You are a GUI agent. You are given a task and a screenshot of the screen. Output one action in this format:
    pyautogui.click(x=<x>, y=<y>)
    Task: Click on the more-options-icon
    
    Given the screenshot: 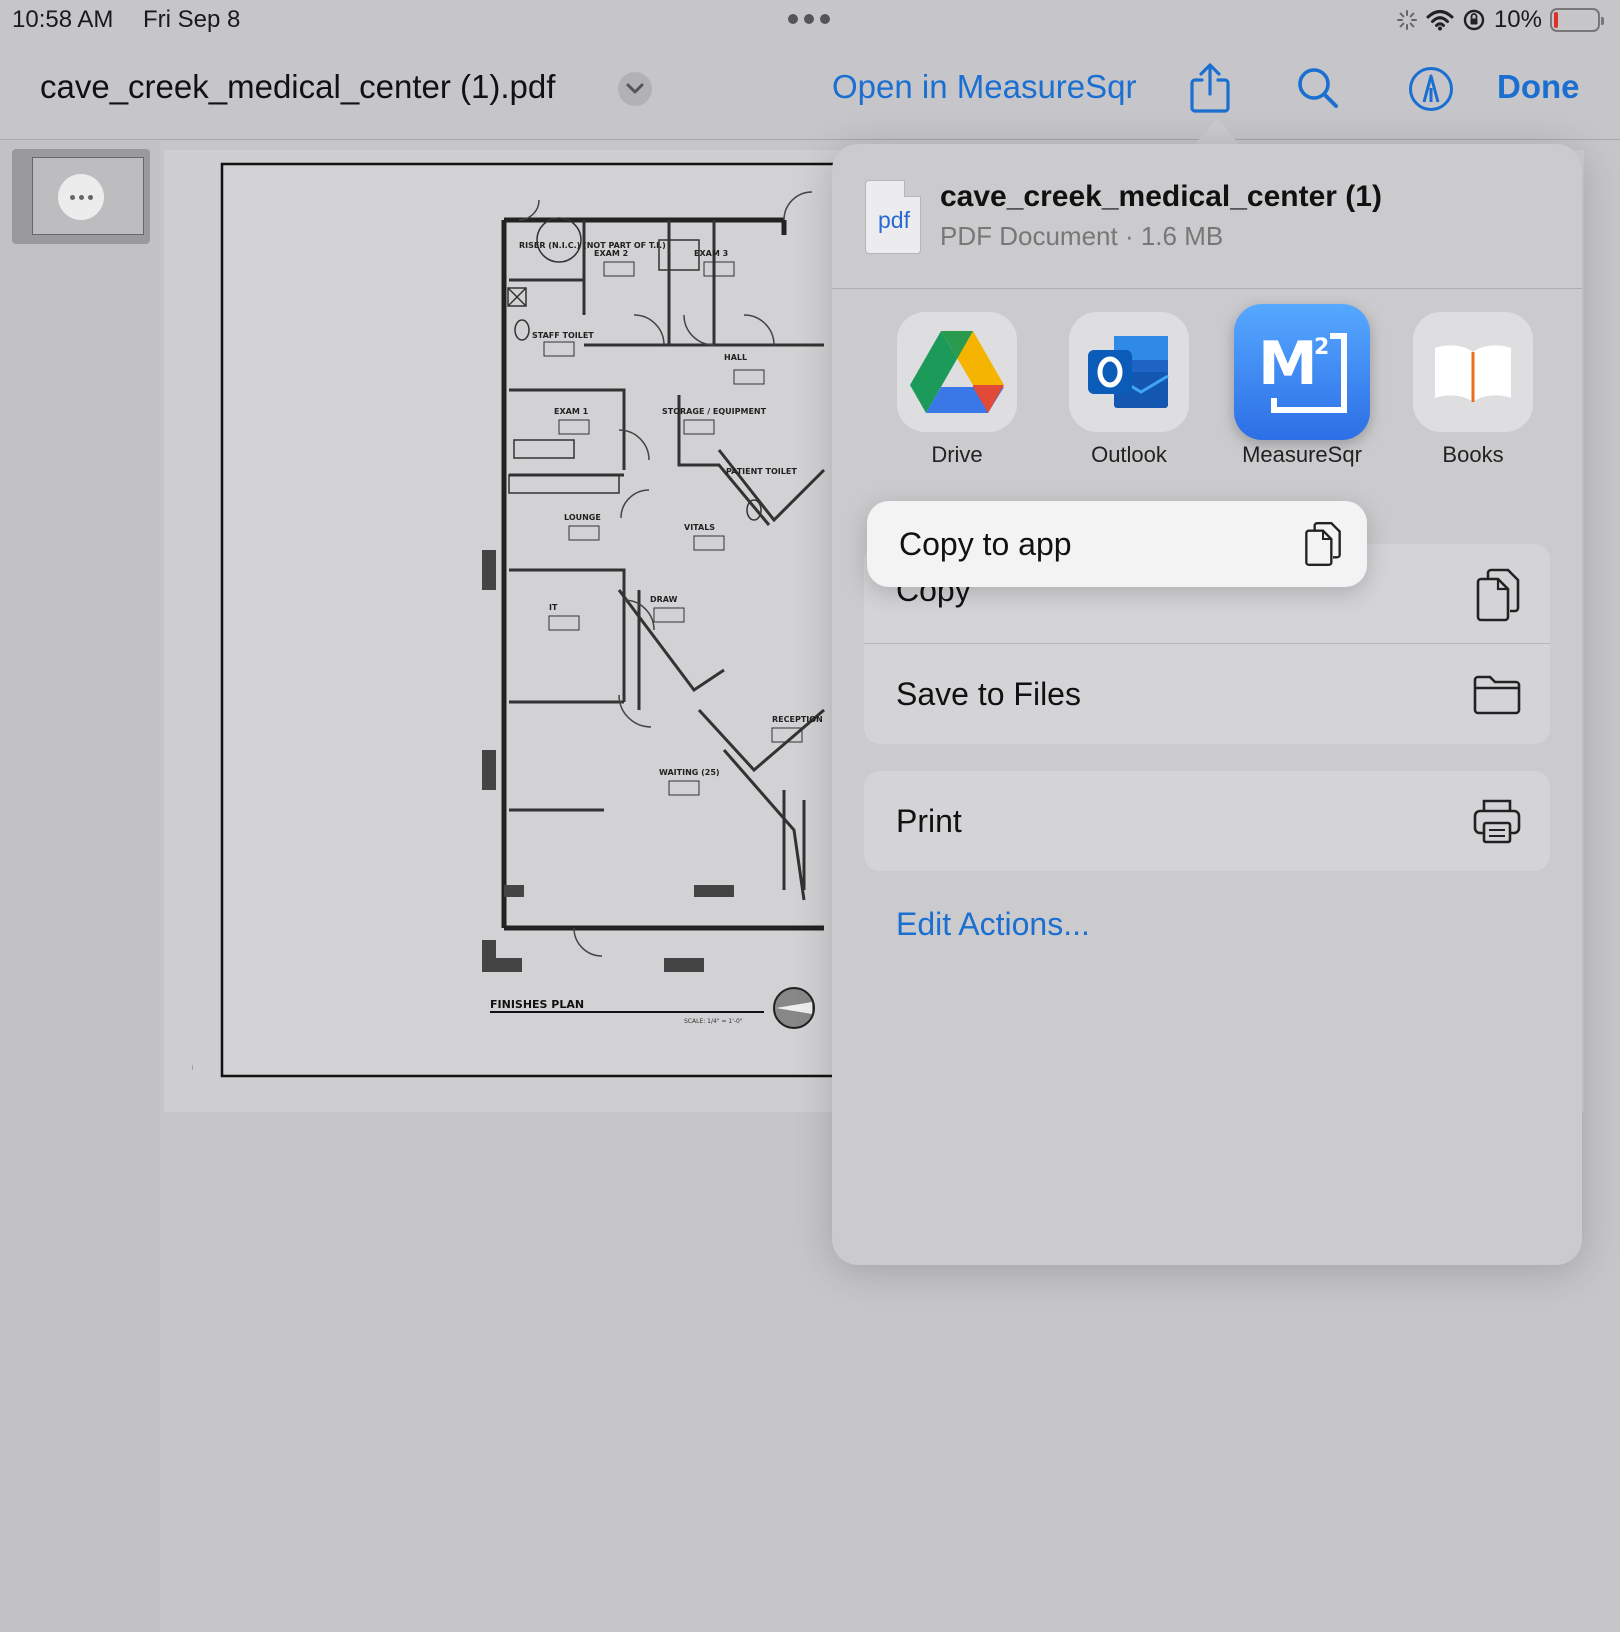 What is the action you would take?
    pyautogui.click(x=81, y=197)
    